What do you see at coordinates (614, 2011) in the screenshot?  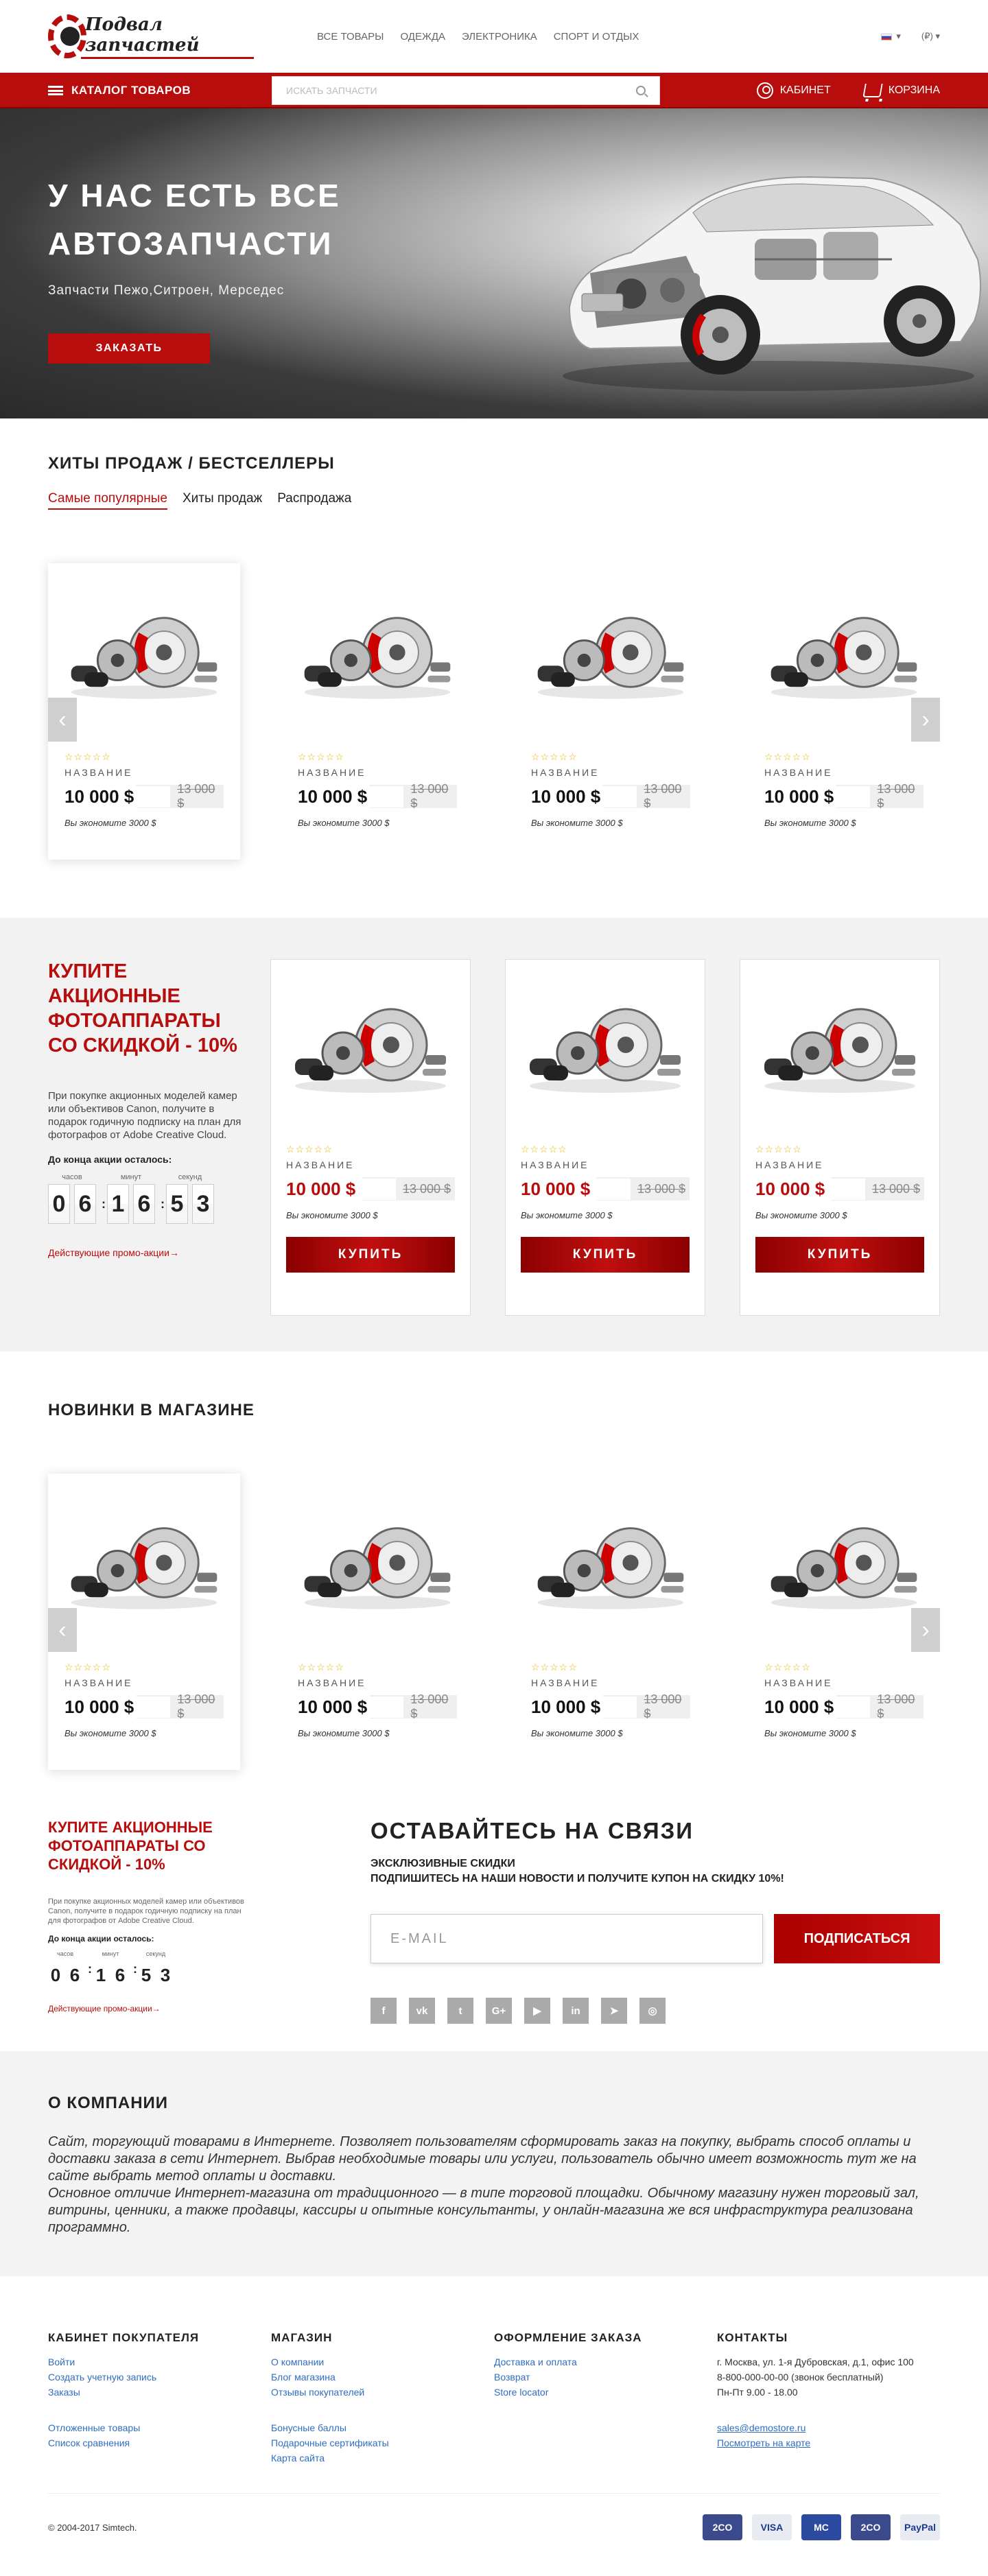 I see `telegram-icon: ➤` at bounding box center [614, 2011].